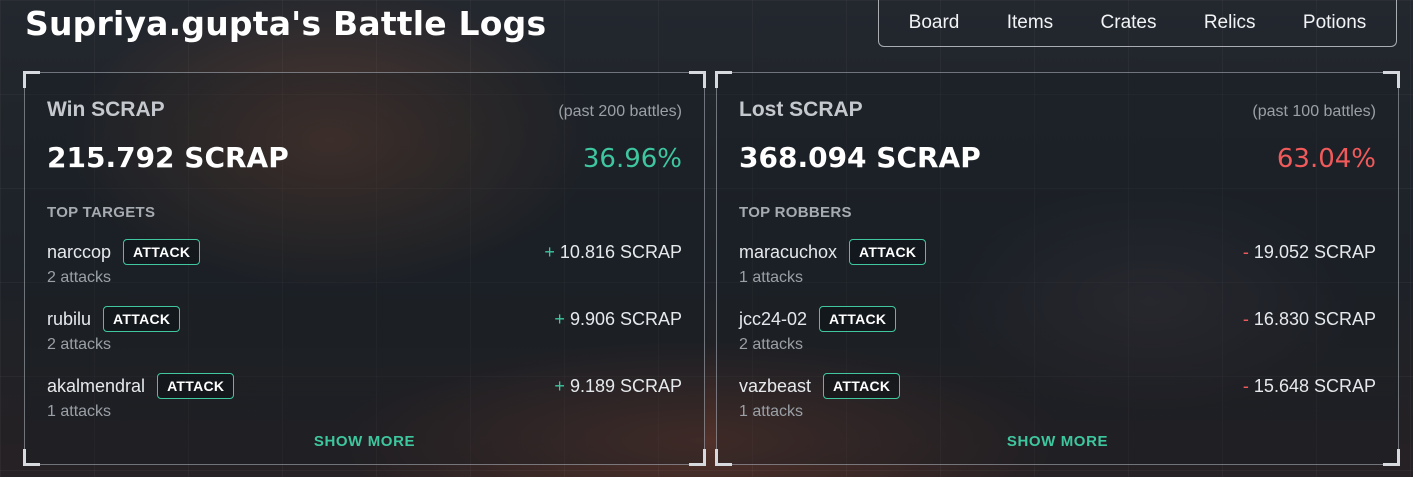 The height and width of the screenshot is (477, 1413). I want to click on list-item: narccop ATTACK + 10.816 SCRAP 2 attacks, so click(364, 270).